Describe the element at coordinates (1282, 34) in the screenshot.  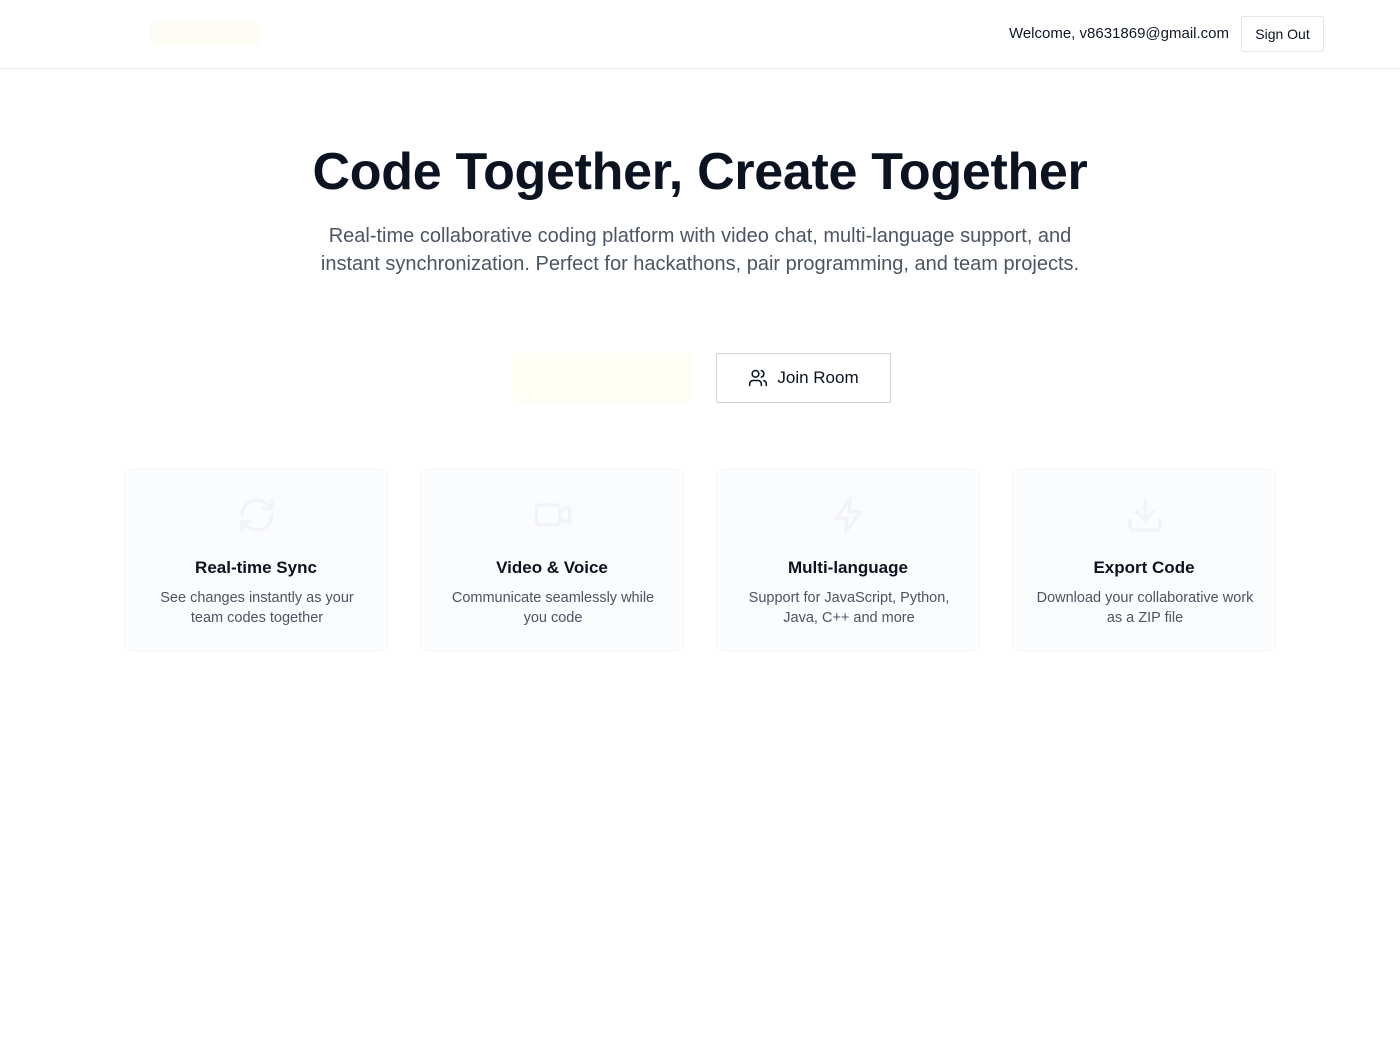
I see `sign-out-button: Sign Out` at that location.